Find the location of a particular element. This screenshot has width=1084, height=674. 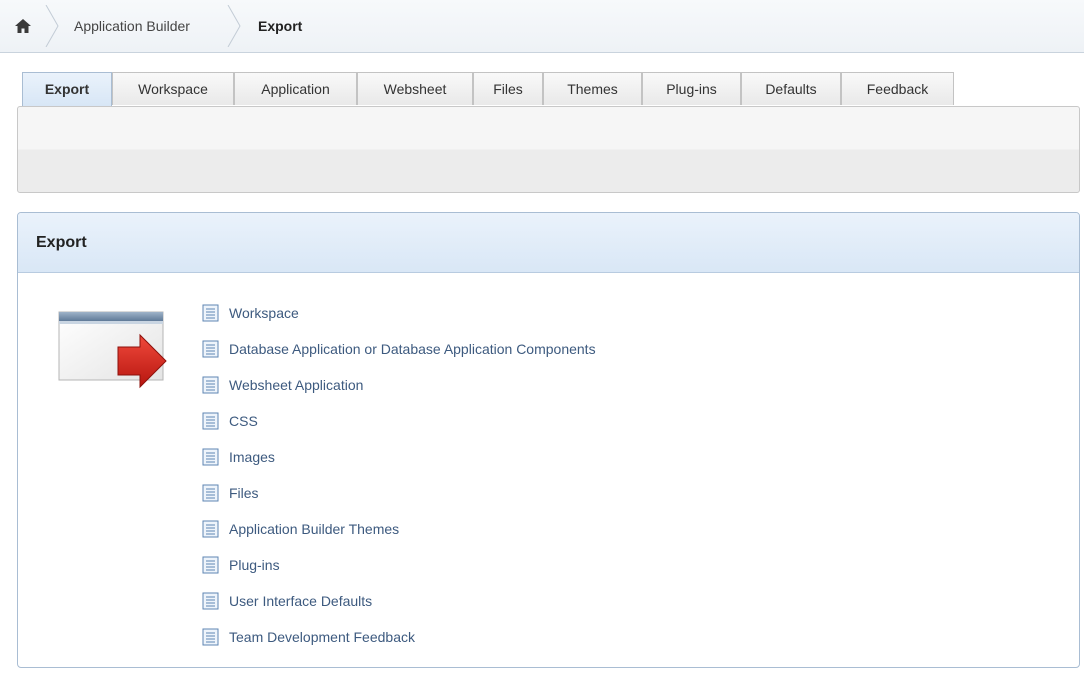

region-title: Export is located at coordinates (61, 242).